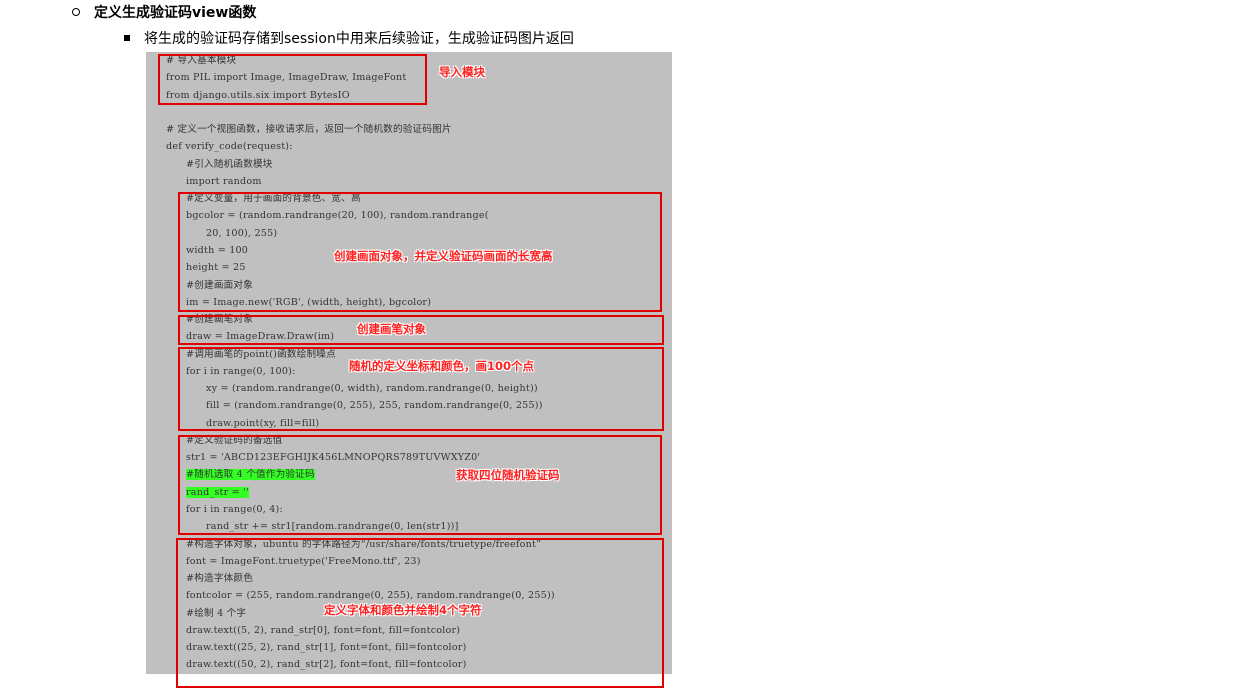 The width and height of the screenshot is (1259, 693). What do you see at coordinates (127, 38) in the screenshot?
I see `square-bullet-icon` at bounding box center [127, 38].